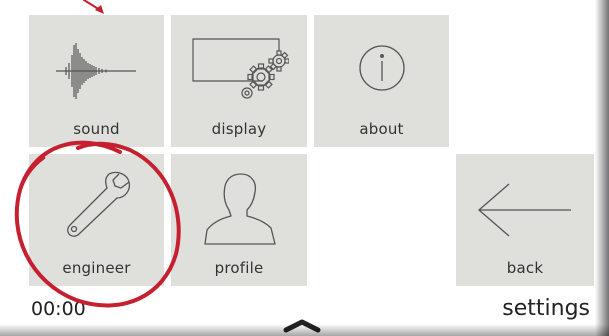 Image resolution: width=609 pixels, height=336 pixels. Describe the element at coordinates (99, 204) in the screenshot. I see `wrench-icon` at that location.